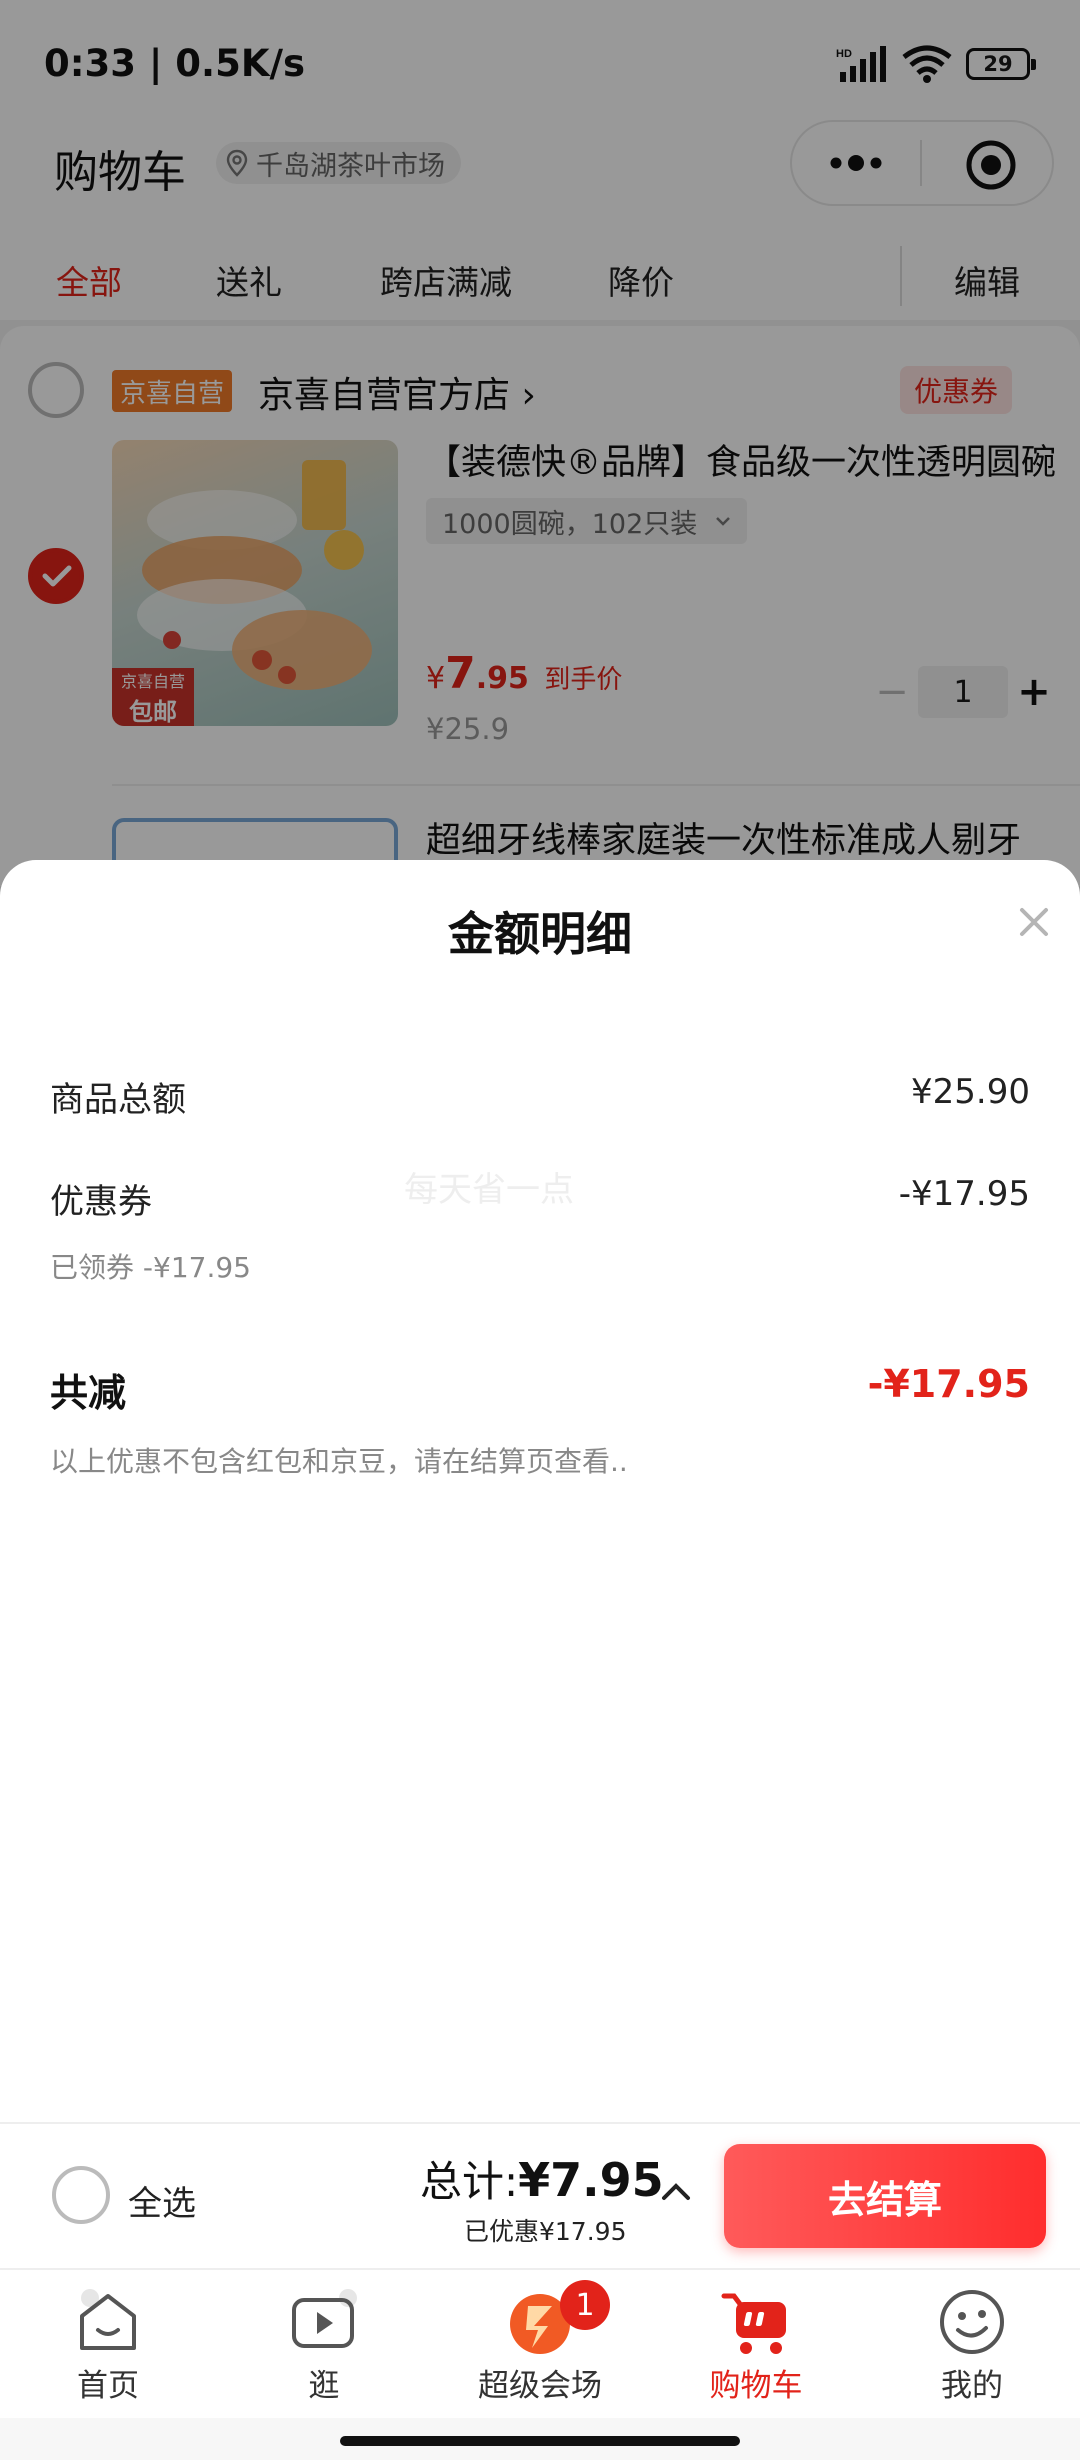  I want to click on tabbar-mine: 我的, so click(972, 2343).